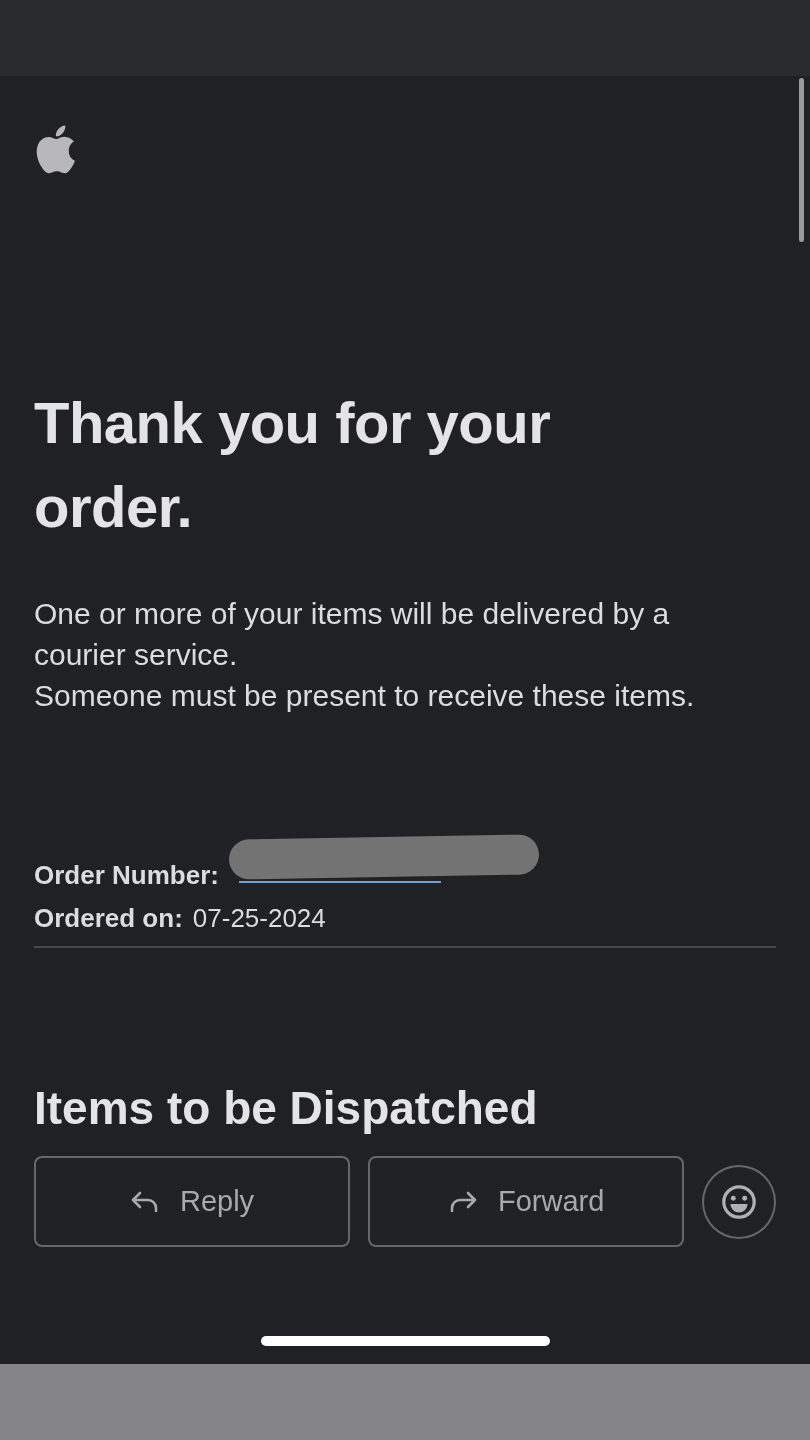 The image size is (810, 1440). What do you see at coordinates (108, 918) in the screenshot?
I see `detail-label: Ordered on:` at bounding box center [108, 918].